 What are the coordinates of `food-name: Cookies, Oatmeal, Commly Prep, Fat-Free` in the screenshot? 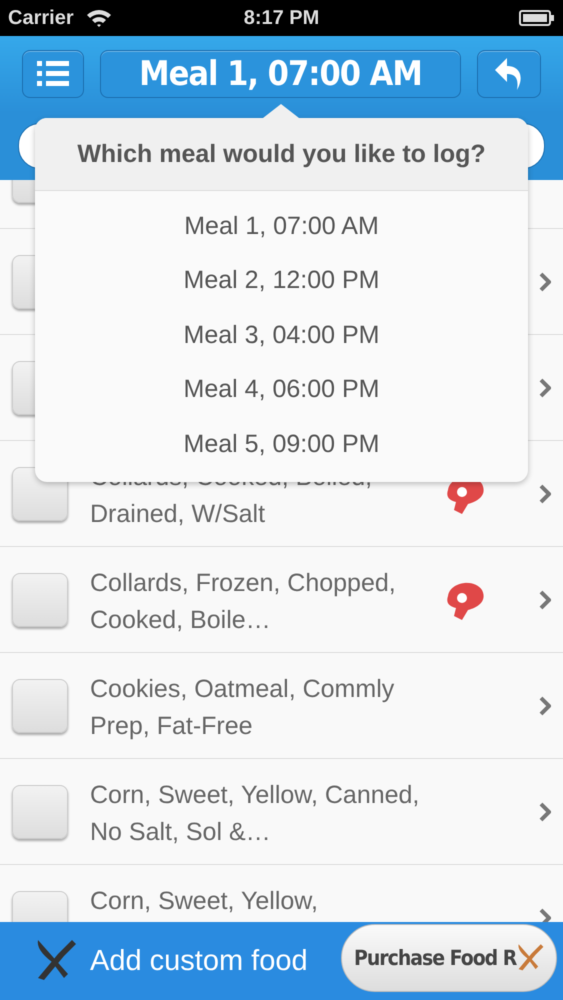 It's located at (242, 707).